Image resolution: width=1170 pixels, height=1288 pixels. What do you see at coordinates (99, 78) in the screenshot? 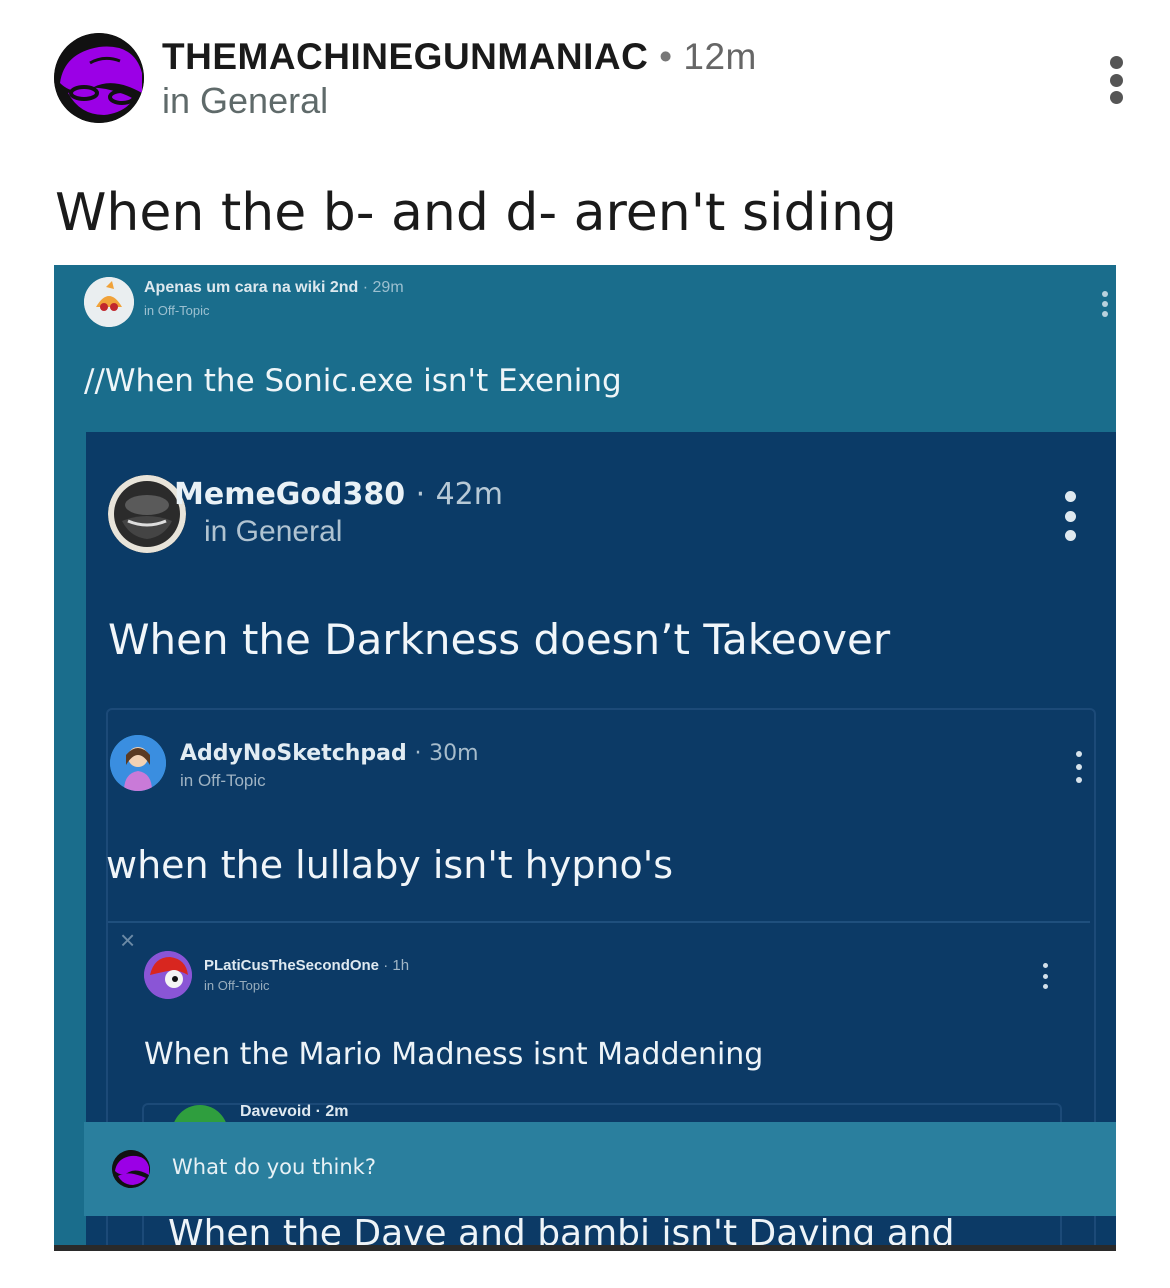
I see `author-avatar` at bounding box center [99, 78].